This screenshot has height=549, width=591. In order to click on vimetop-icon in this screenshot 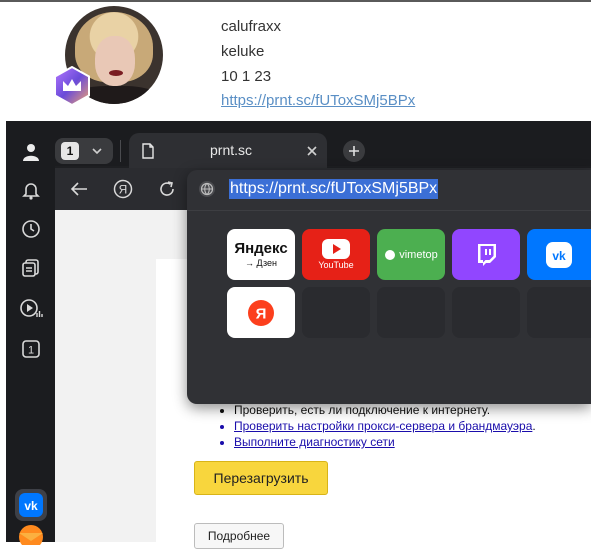, I will do `click(390, 254)`.